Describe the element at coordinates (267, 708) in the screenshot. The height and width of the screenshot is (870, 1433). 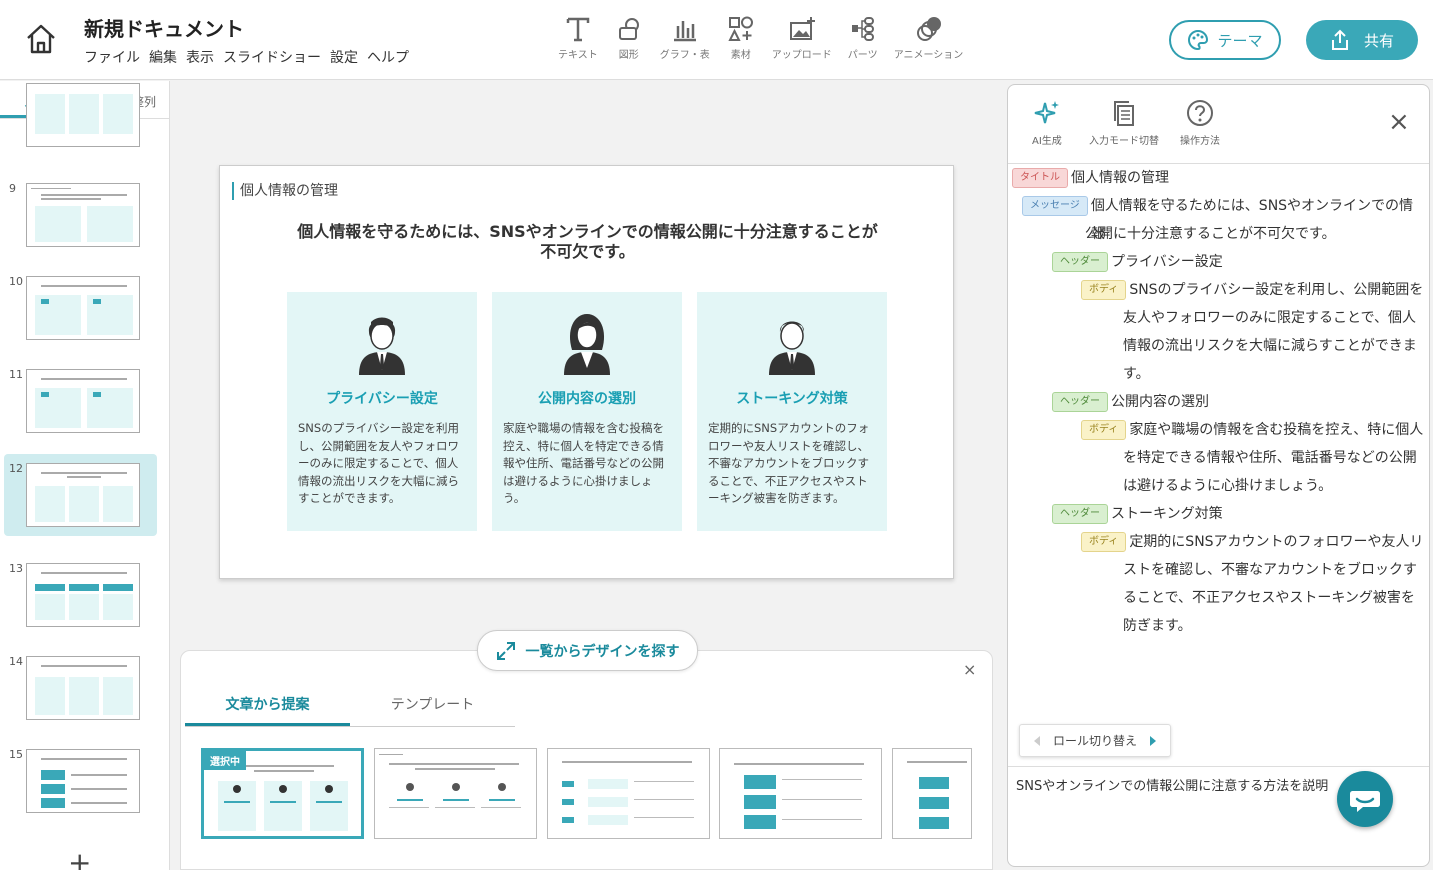
I see `tab-suggest-from-text: 文章から提案` at that location.